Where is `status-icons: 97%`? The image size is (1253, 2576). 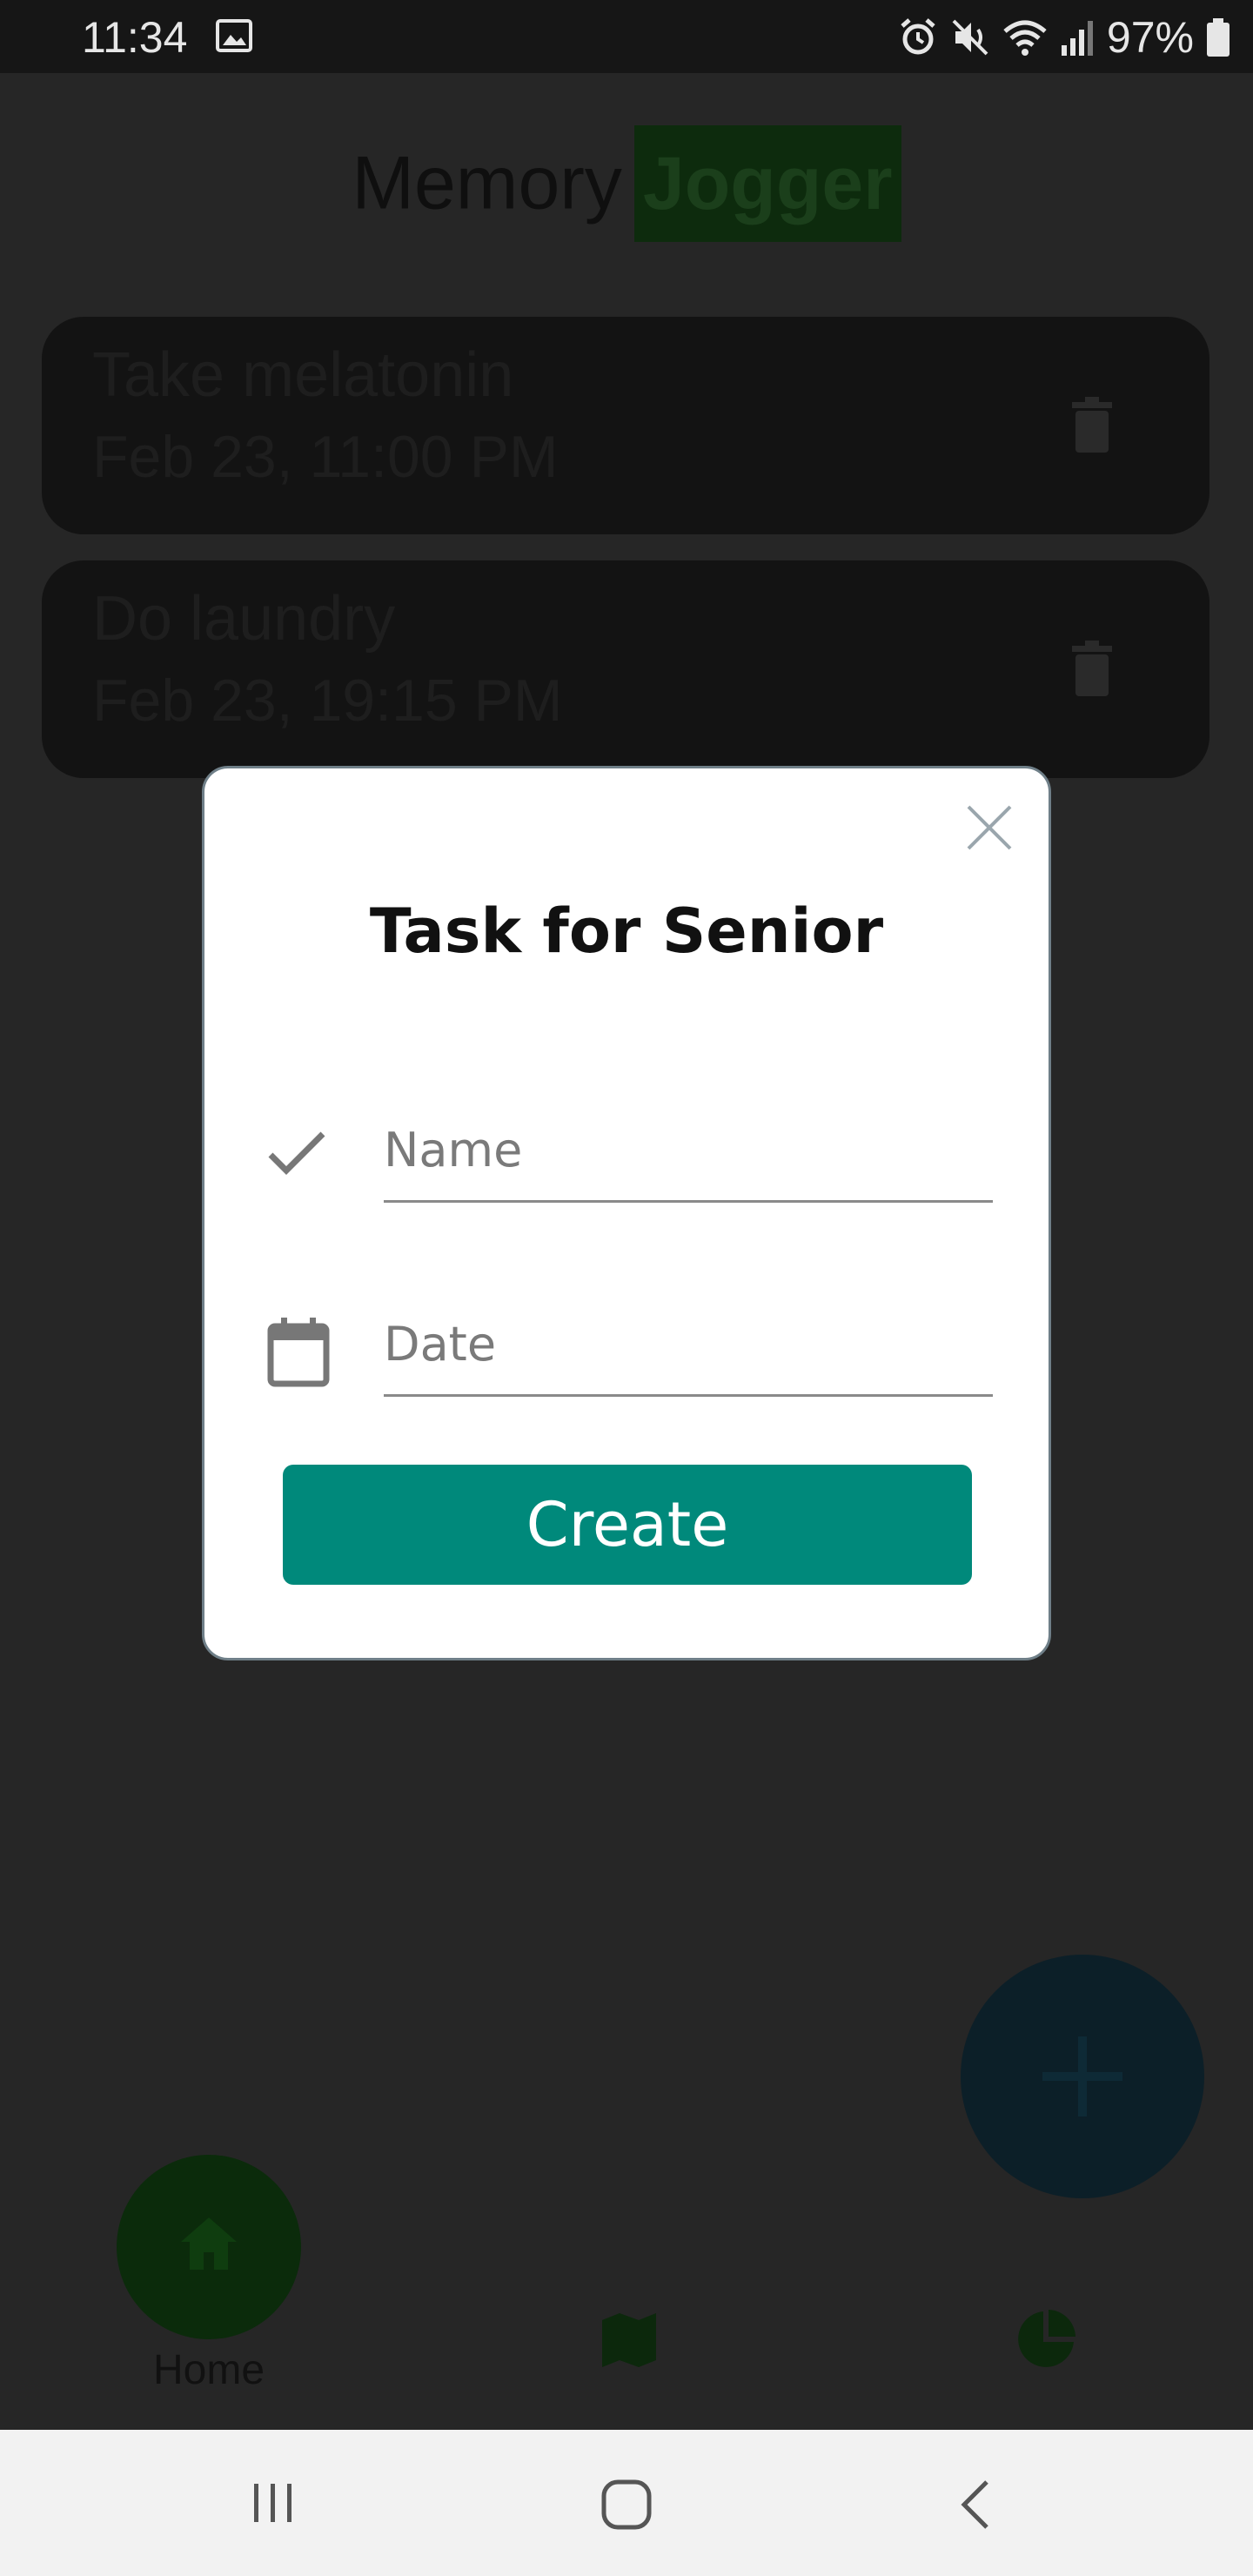
status-icons: 97% is located at coordinates (1064, 37).